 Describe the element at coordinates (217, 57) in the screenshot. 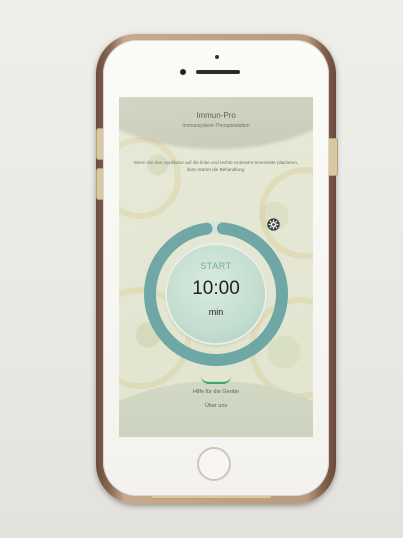

I see `proximity-sensor` at that location.